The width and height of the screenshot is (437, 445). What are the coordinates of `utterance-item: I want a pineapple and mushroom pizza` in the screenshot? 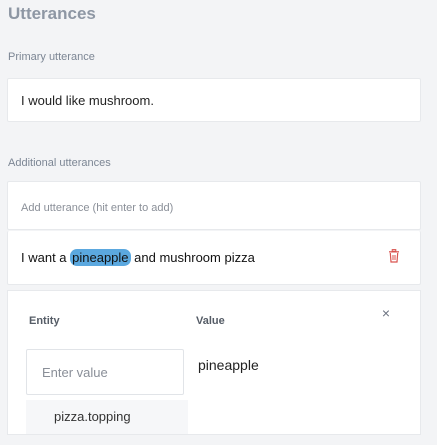 It's located at (214, 258).